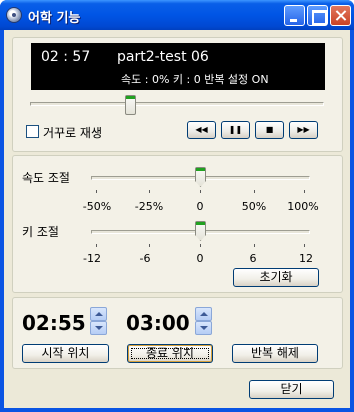 This screenshot has width=354, height=412. Describe the element at coordinates (200, 206) in the screenshot. I see `speed-tick-label: 0` at that location.